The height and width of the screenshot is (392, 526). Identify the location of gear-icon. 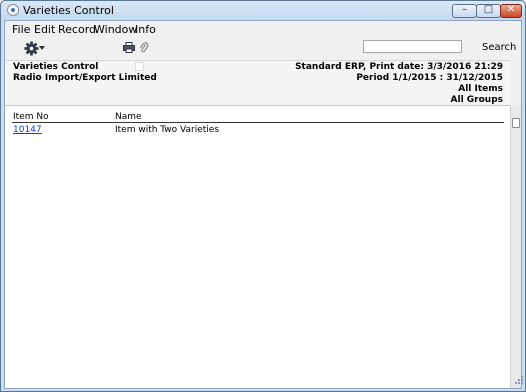
(31, 48).